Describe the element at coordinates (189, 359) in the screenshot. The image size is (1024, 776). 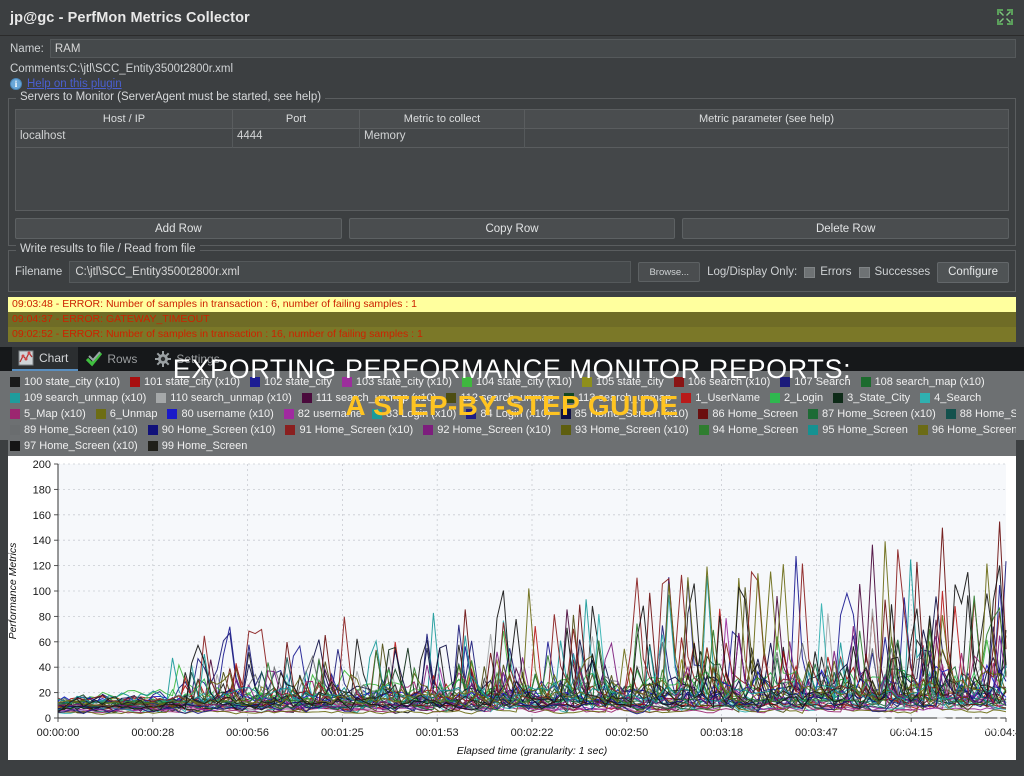
I see `tab-settings: Settings` at that location.